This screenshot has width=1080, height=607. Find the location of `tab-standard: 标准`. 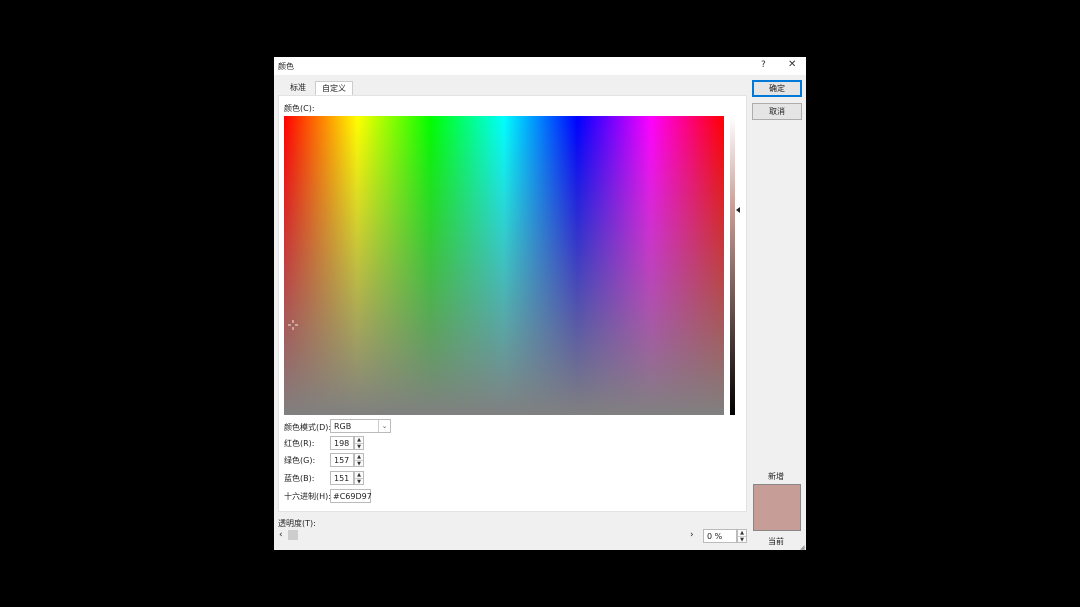

tab-standard: 标准 is located at coordinates (298, 88).